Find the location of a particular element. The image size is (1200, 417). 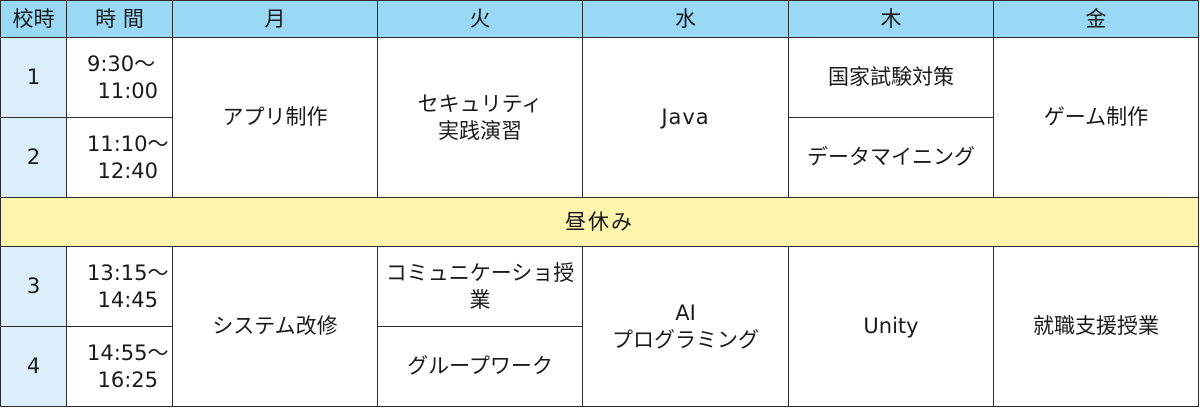

header-day-fri: 金 is located at coordinates (1096, 19).